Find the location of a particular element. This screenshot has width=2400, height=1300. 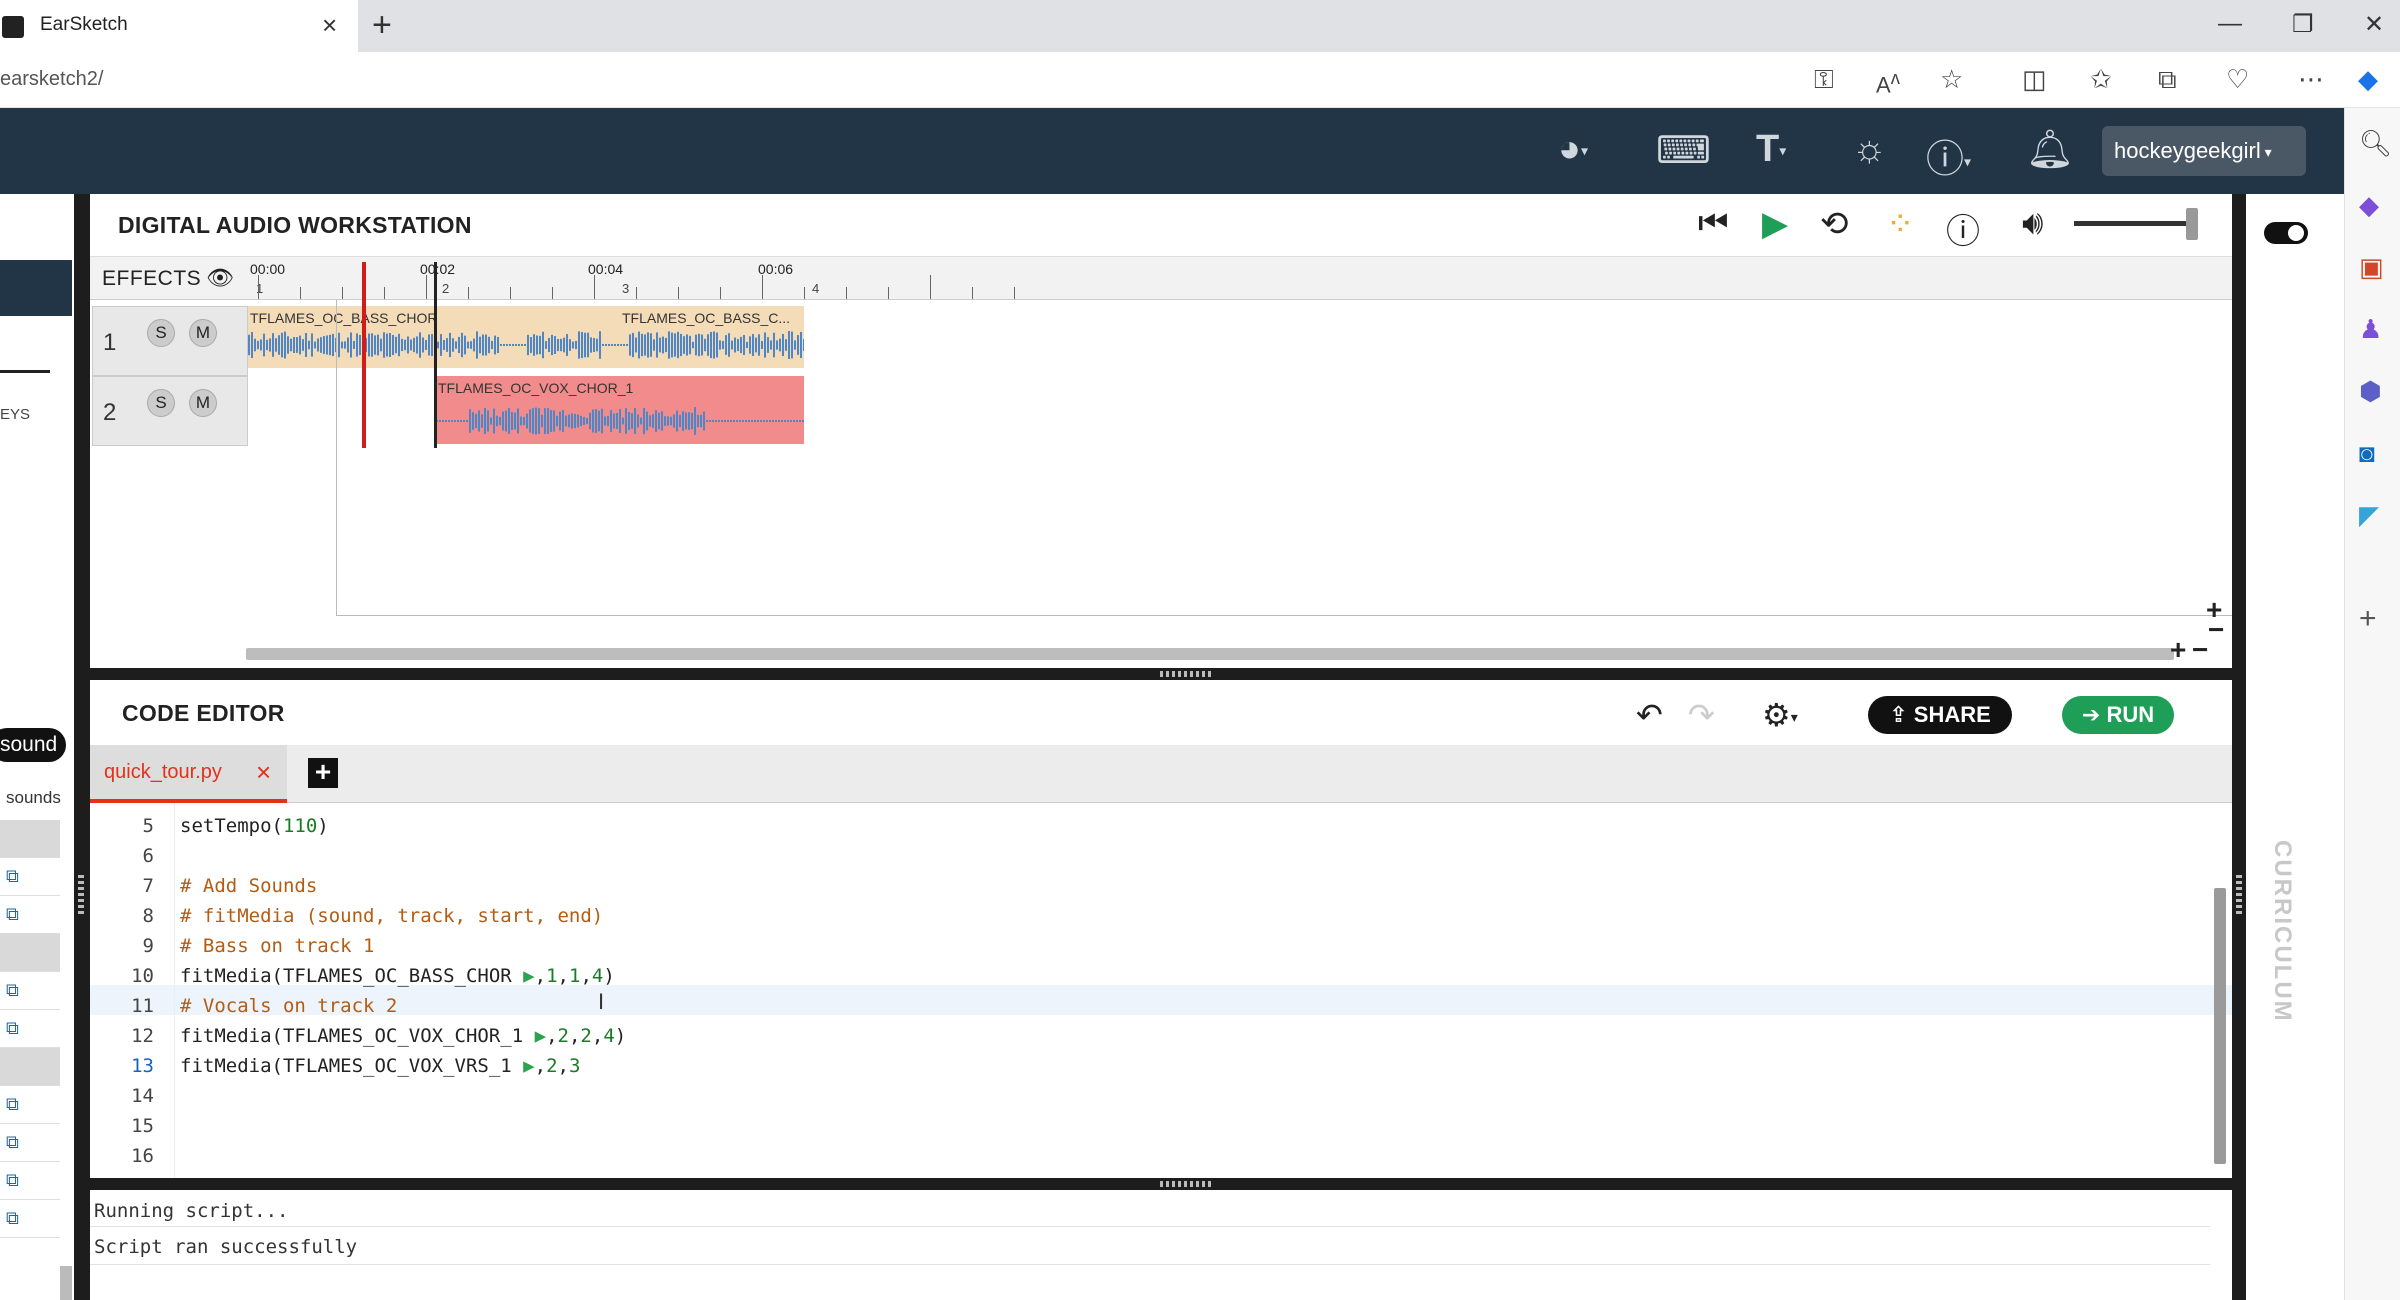

minimize-window-button: — is located at coordinates (2230, 24).